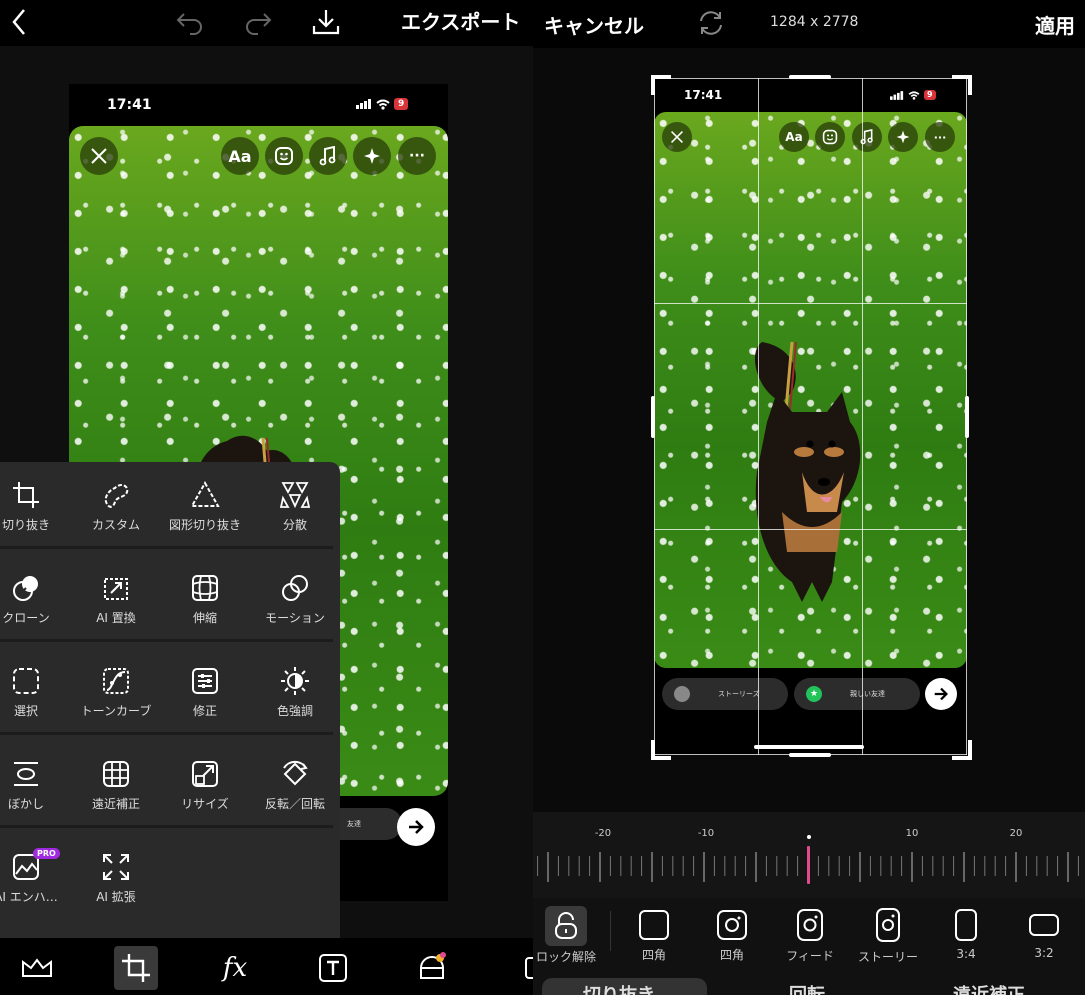 This screenshot has height=995, width=1085. What do you see at coordinates (205, 774) in the screenshot?
I see `resize-icon` at bounding box center [205, 774].